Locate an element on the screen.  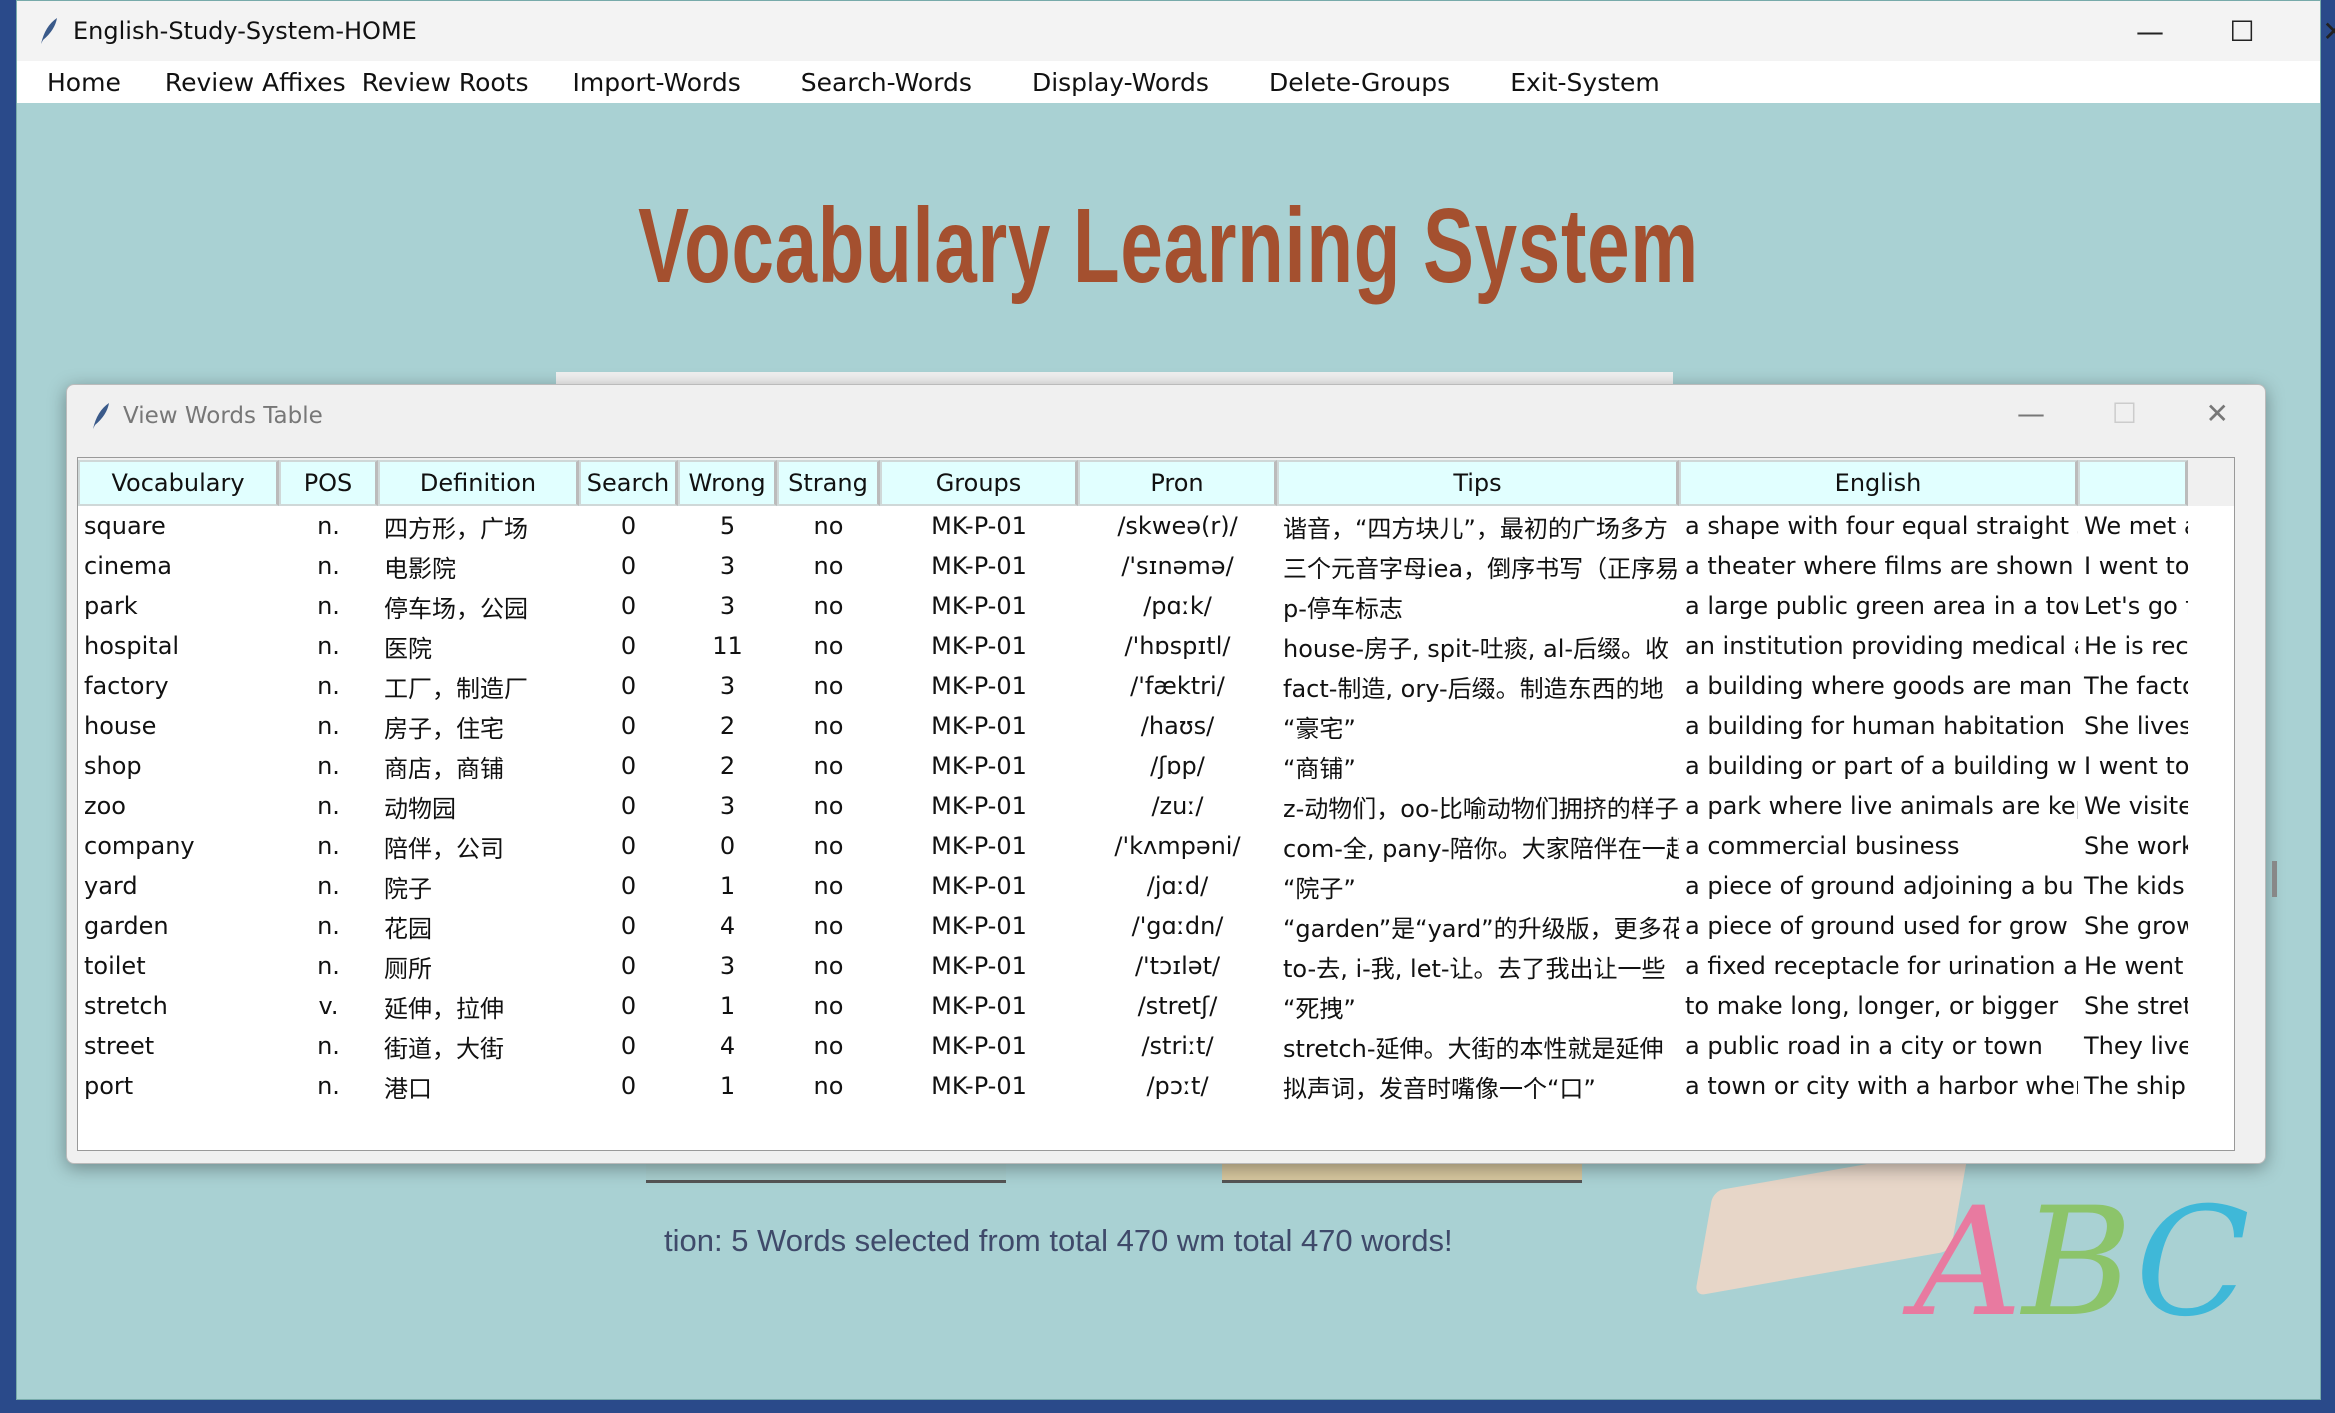
abc-logo: ABC is located at coordinates (2081, 1263).